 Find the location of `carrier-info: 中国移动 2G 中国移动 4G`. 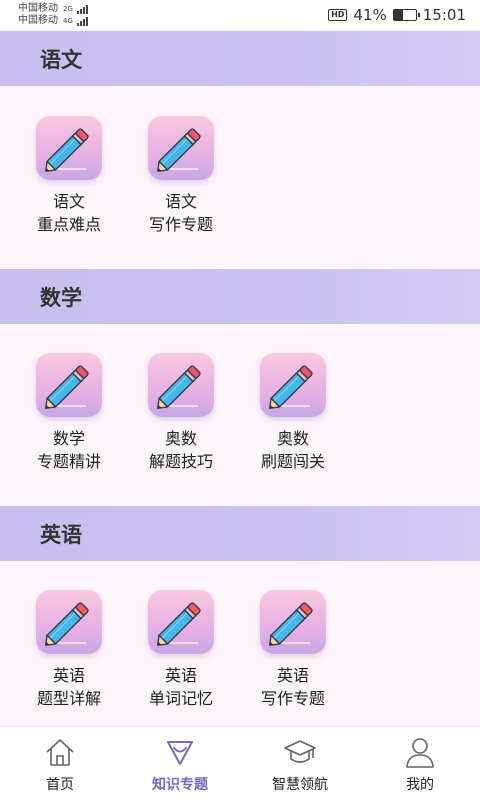

carrier-info: 中国移动 2G 中国移动 4G is located at coordinates (53, 15).